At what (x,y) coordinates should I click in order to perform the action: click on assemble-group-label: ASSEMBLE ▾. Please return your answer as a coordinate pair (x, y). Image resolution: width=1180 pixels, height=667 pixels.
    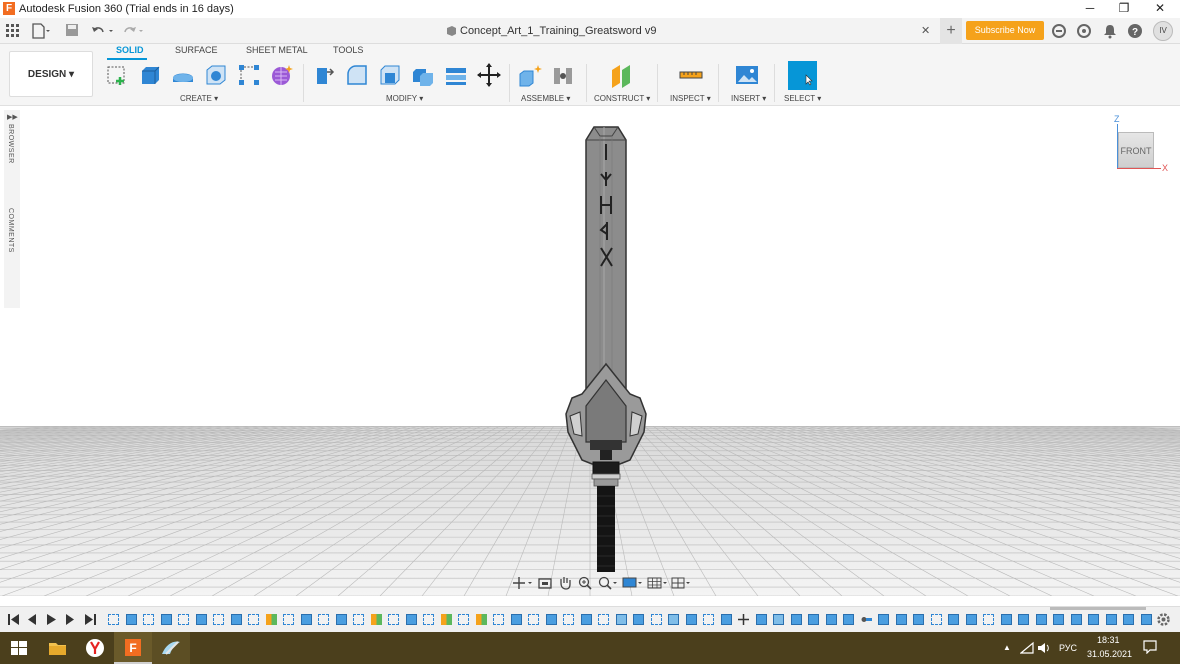
    Looking at the image, I should click on (545, 98).